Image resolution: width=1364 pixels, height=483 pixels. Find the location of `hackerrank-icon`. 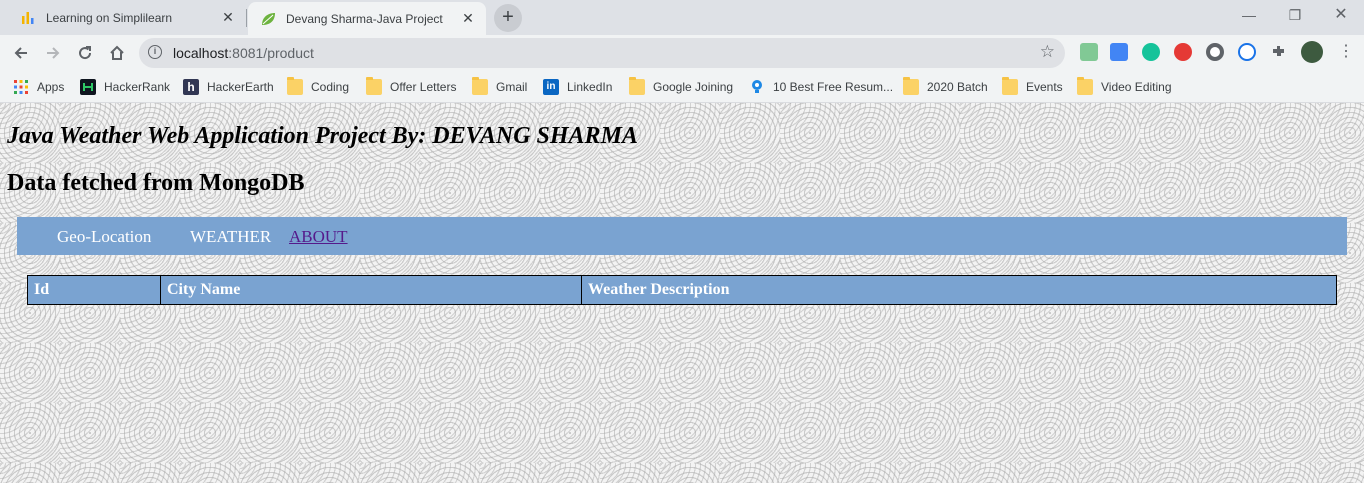

hackerrank-icon is located at coordinates (88, 87).